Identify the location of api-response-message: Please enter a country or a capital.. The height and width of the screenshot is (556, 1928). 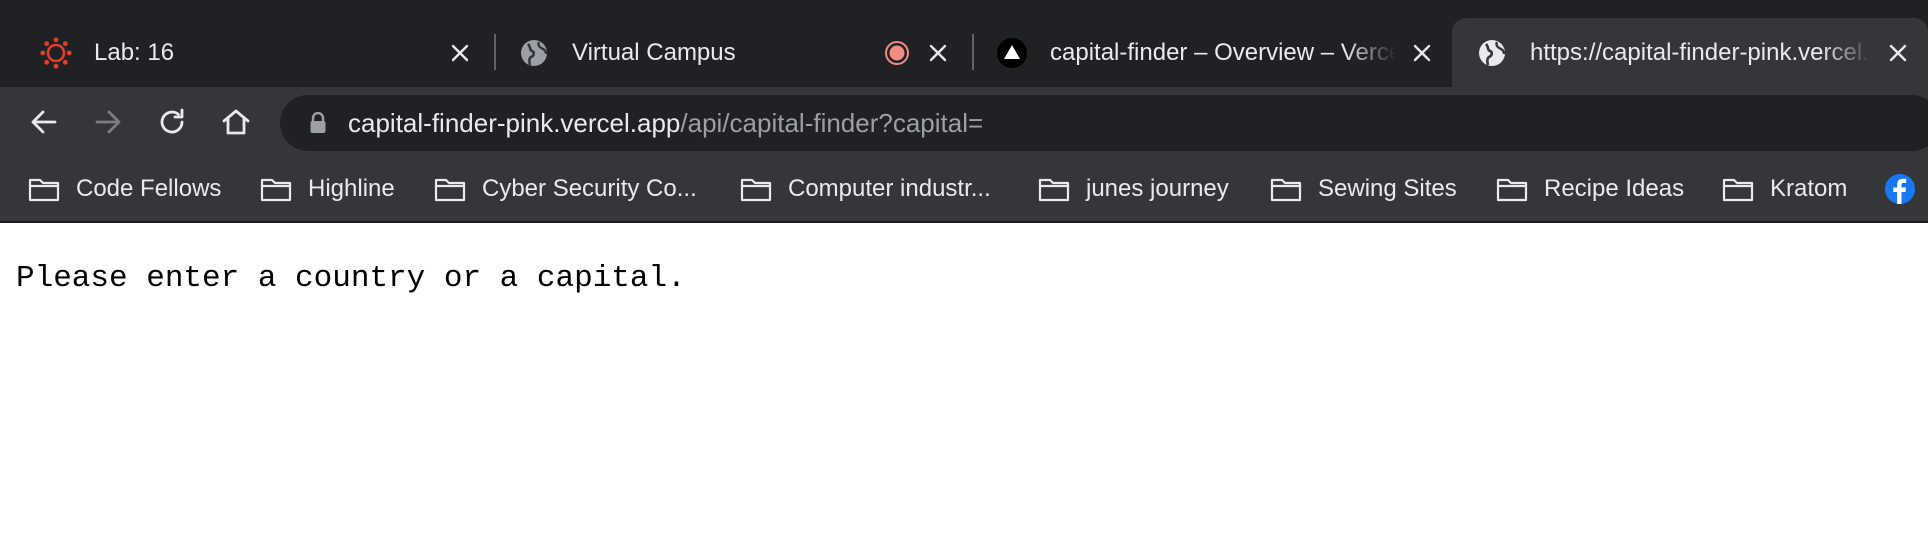
(351, 278).